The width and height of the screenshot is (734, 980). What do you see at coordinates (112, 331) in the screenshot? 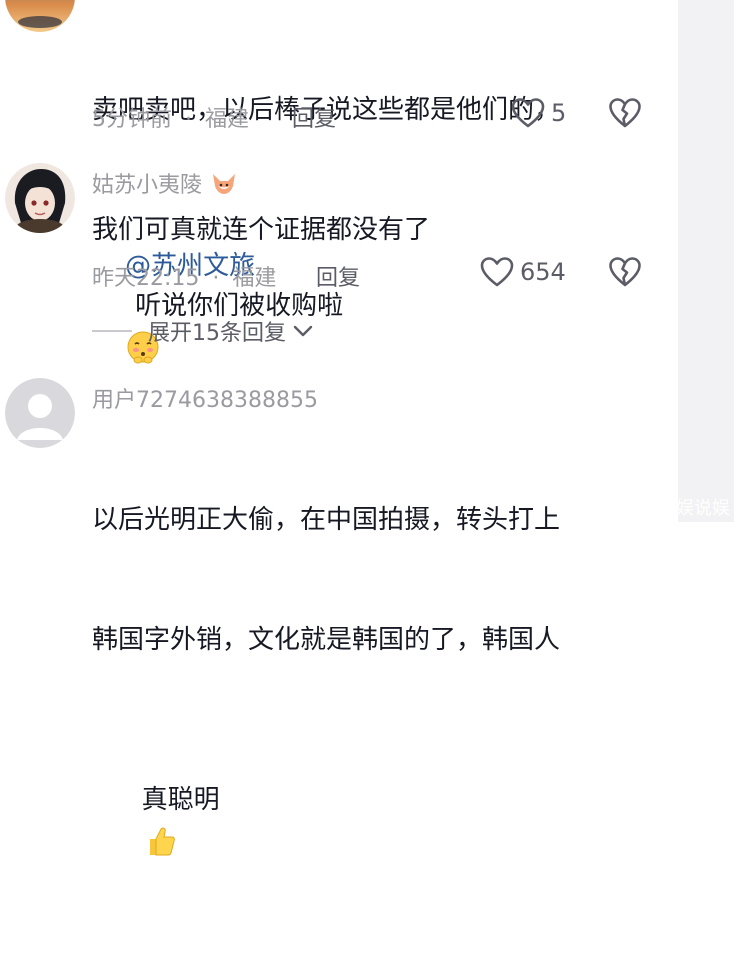
I see `divider-line` at bounding box center [112, 331].